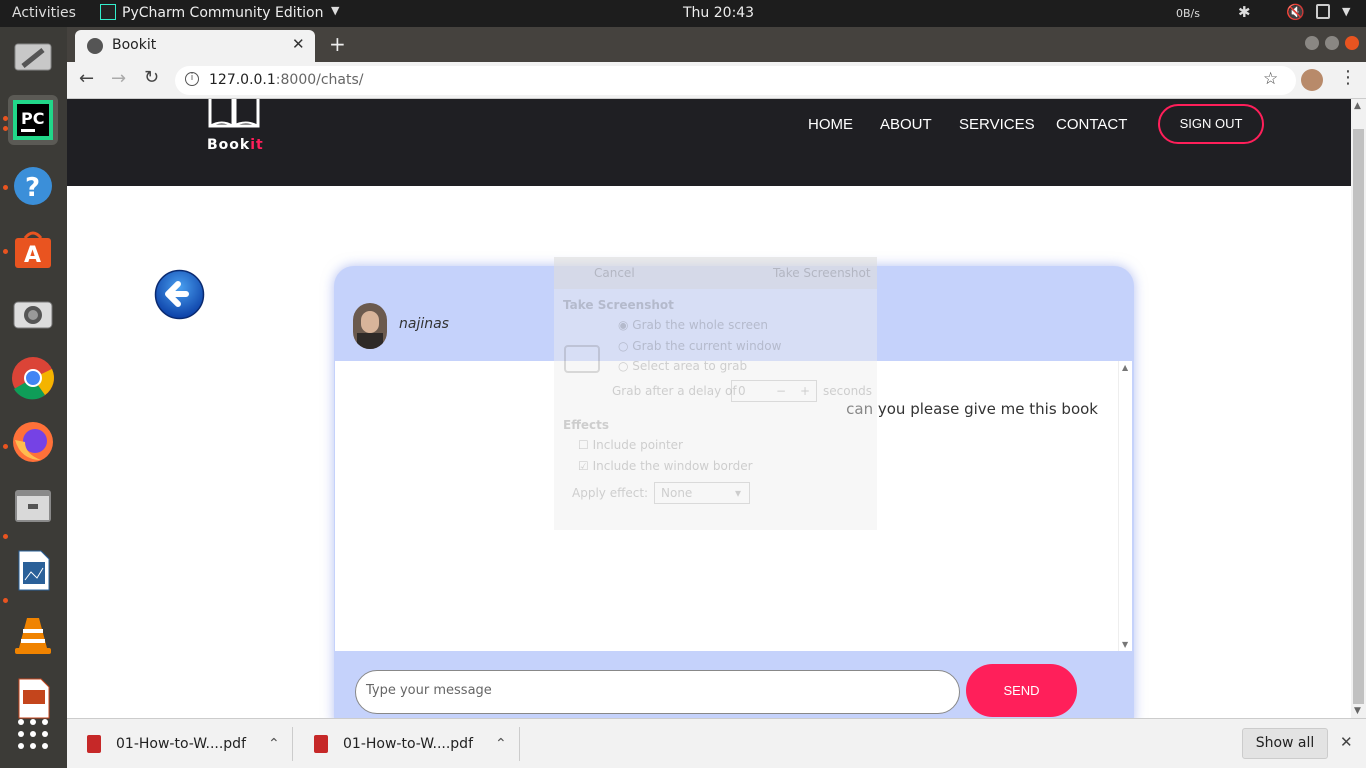 The image size is (1366, 769). Describe the element at coordinates (1312, 43) in the screenshot. I see `minimize-window-icon` at that location.